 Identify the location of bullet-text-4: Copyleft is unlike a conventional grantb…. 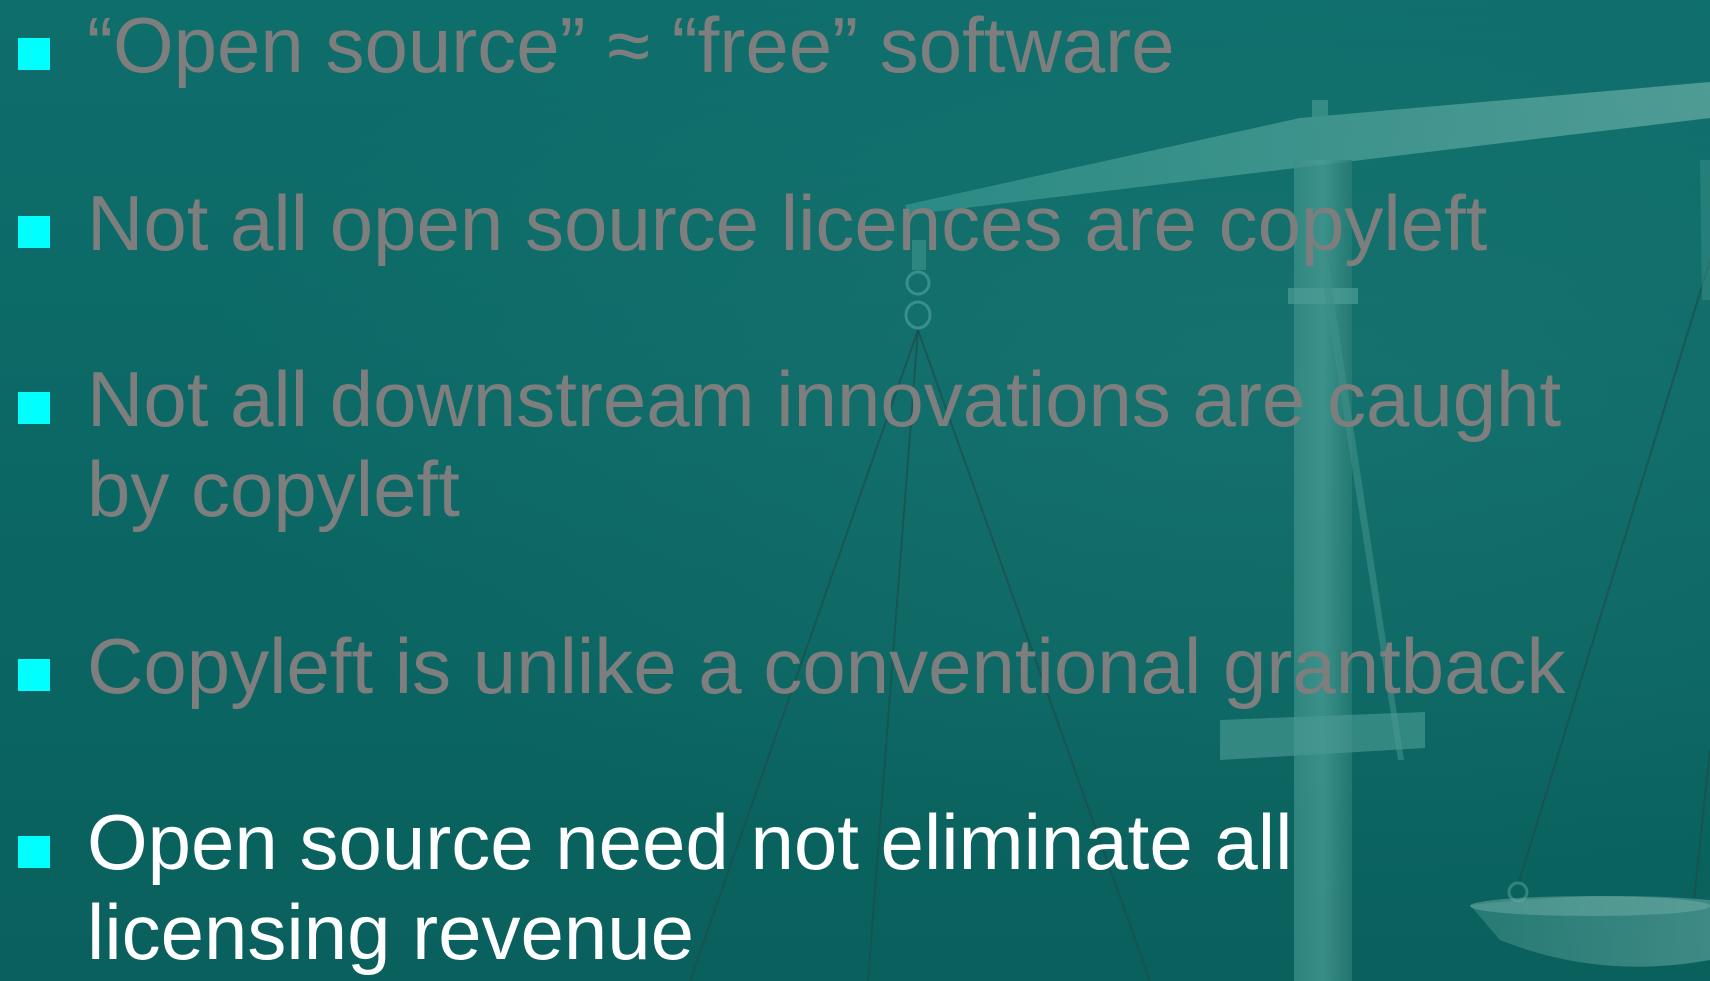
(898, 666).